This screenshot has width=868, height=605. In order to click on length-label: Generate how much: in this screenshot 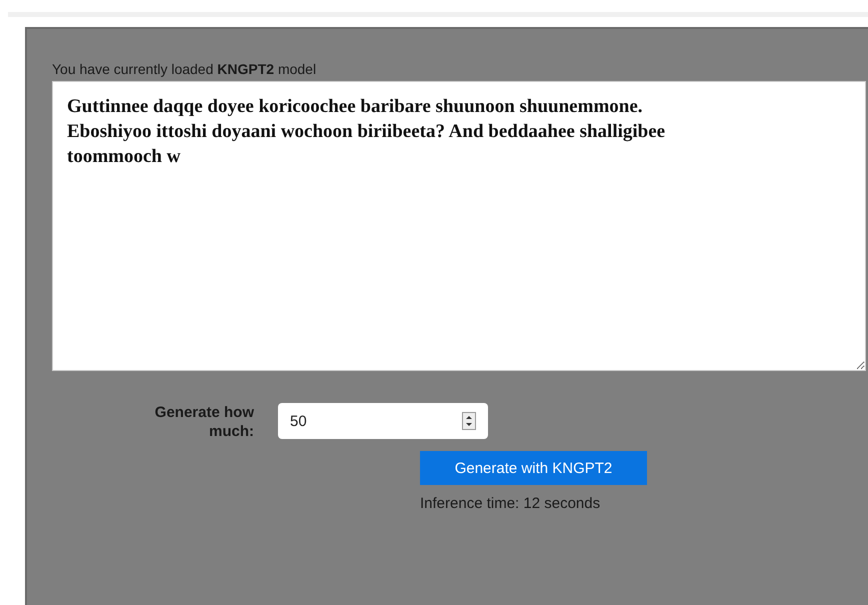, I will do `click(204, 422)`.